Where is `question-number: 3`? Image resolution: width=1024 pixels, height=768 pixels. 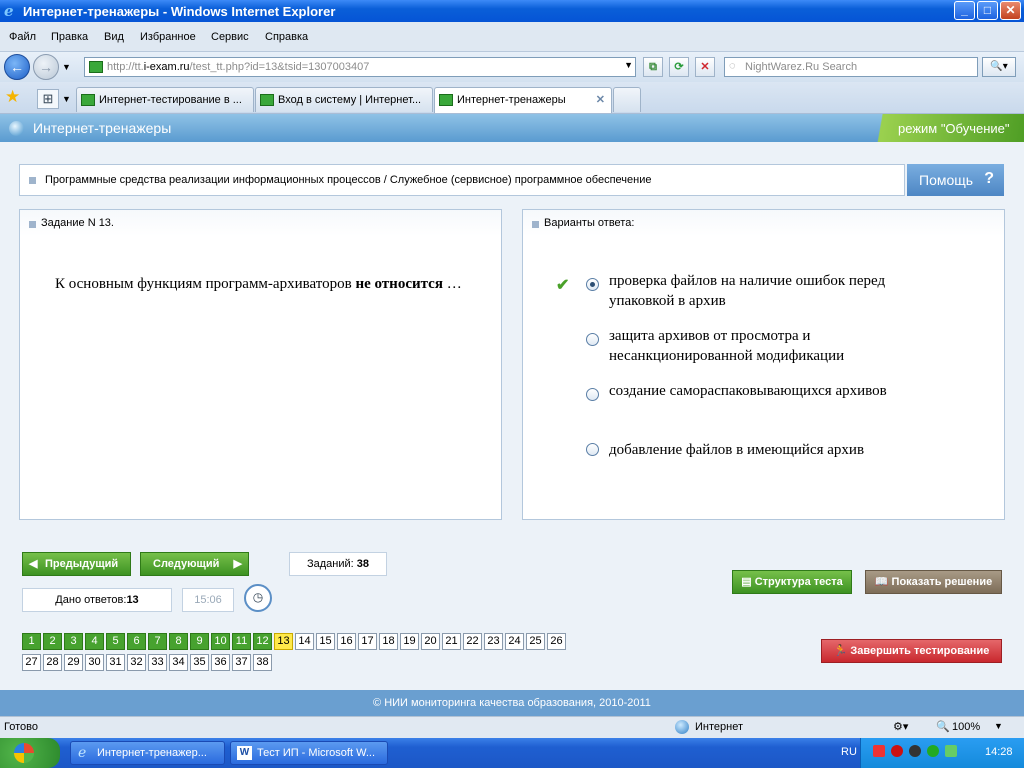
question-number: 3 is located at coordinates (73, 641).